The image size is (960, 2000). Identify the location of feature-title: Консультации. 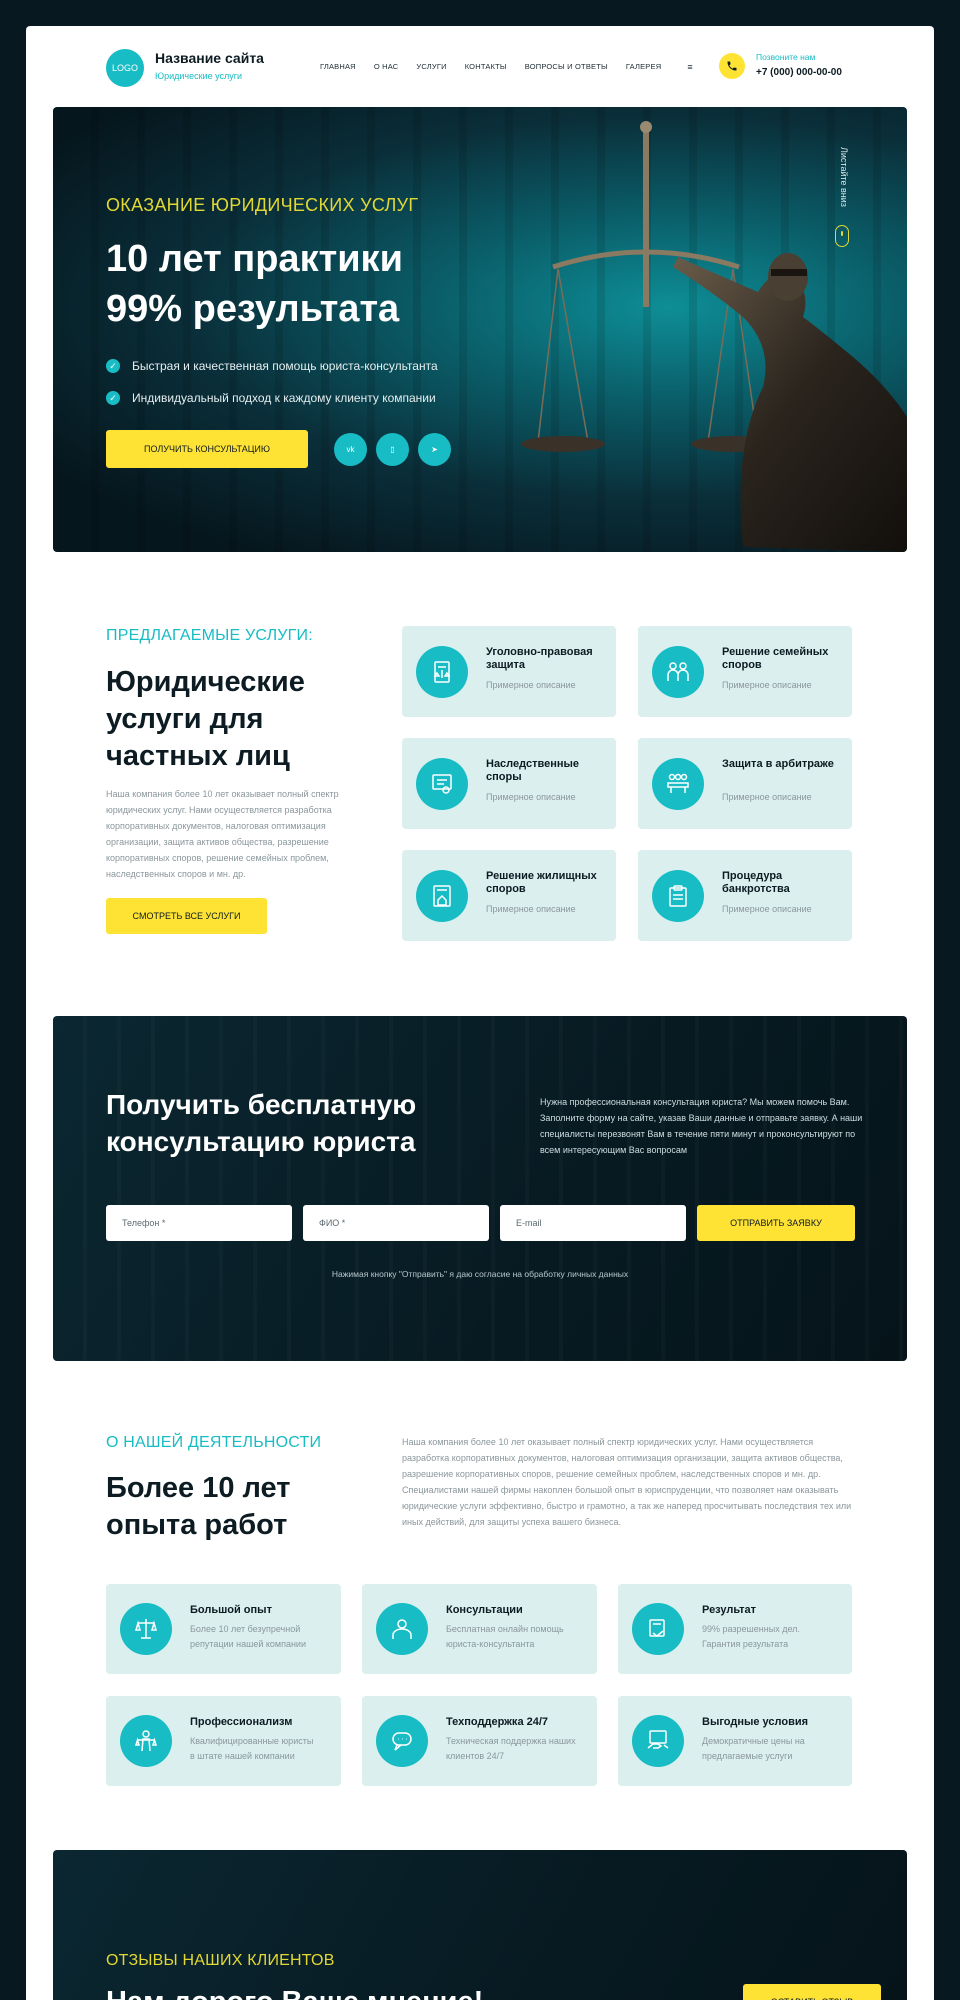
(484, 1610).